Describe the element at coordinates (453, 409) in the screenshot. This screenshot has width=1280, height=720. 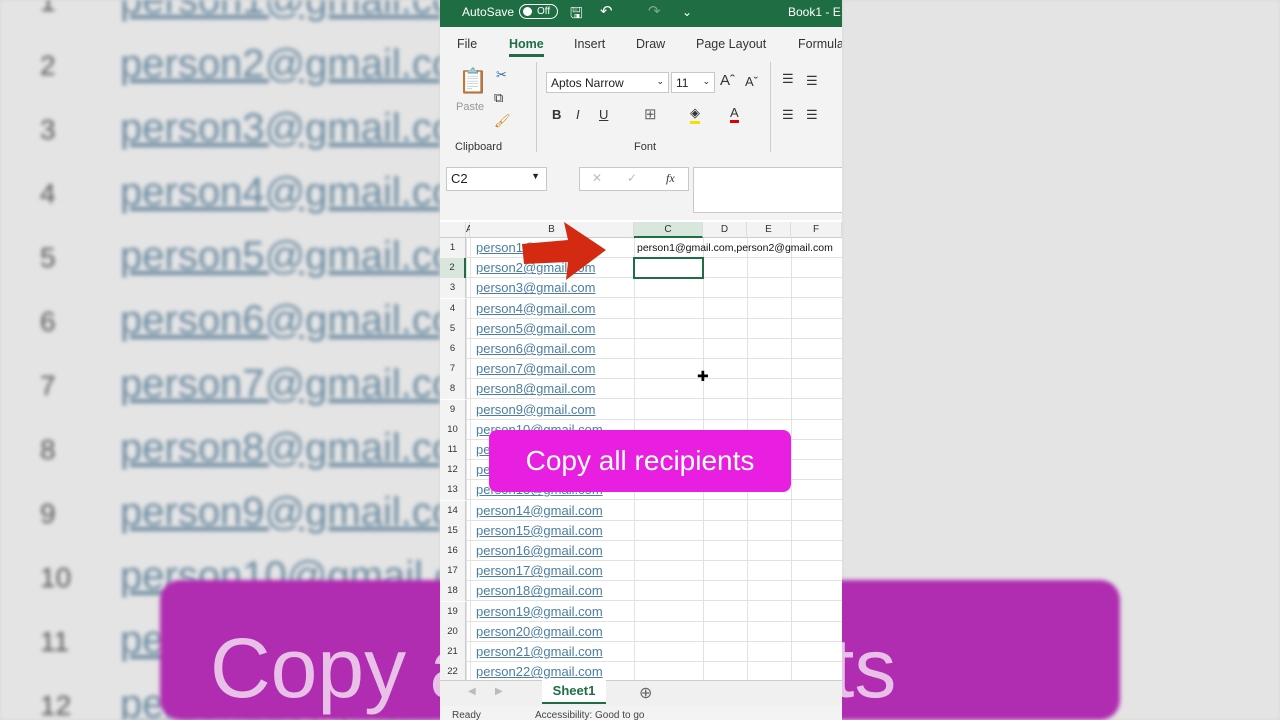
I see `row-header: 9` at that location.